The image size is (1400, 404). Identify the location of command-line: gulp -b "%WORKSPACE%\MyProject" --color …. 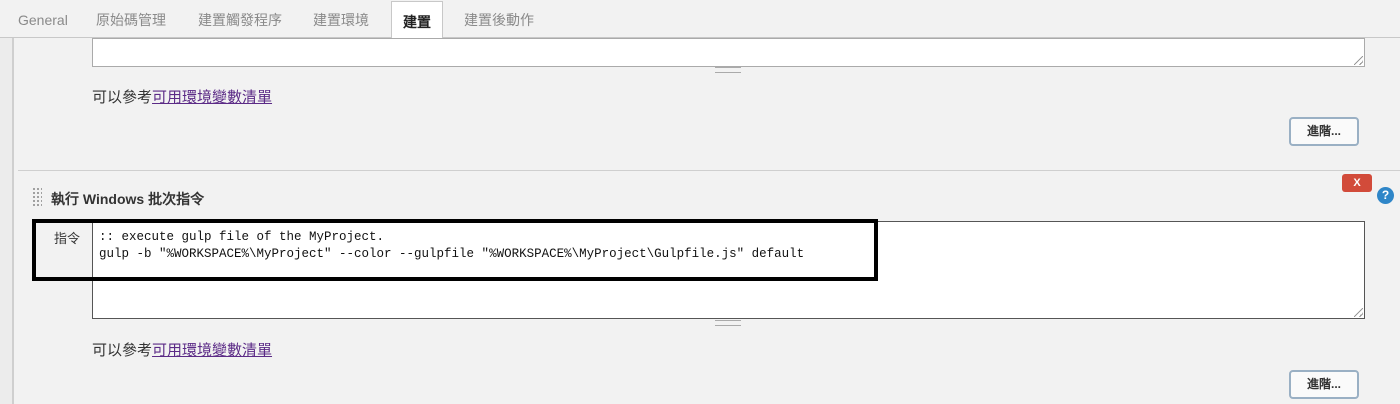
(452, 254).